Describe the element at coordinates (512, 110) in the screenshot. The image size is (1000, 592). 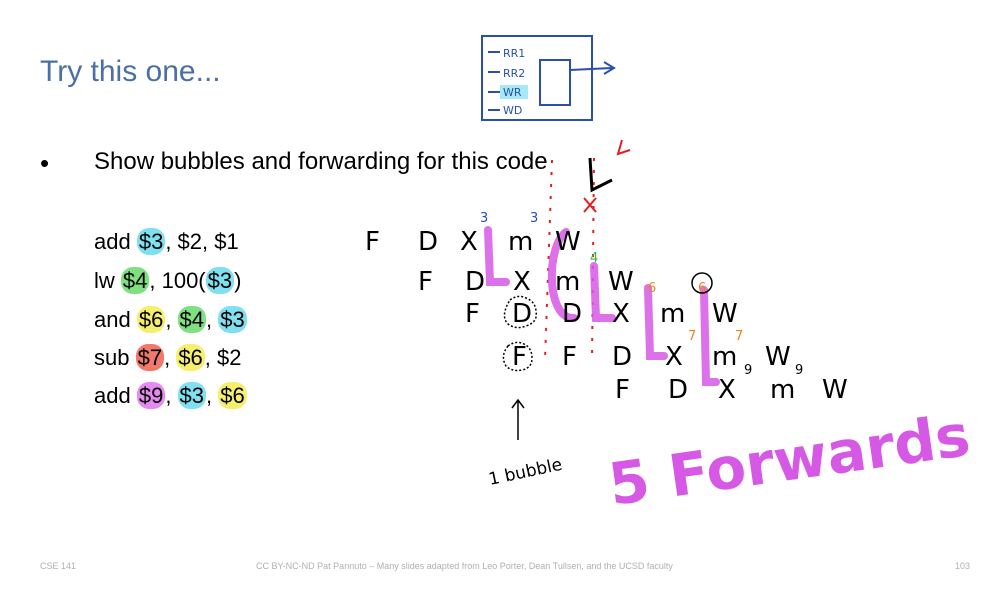
I see `rf-label-wd: WD` at that location.